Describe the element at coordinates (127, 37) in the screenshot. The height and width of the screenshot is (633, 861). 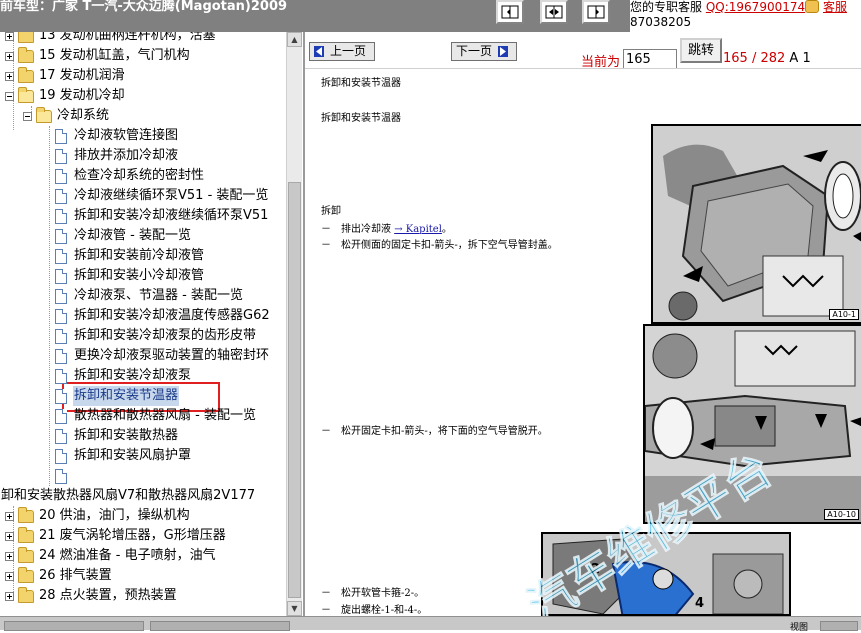
I see `tree-item-label: 13 发动机曲柄连杆机构，活塞` at that location.